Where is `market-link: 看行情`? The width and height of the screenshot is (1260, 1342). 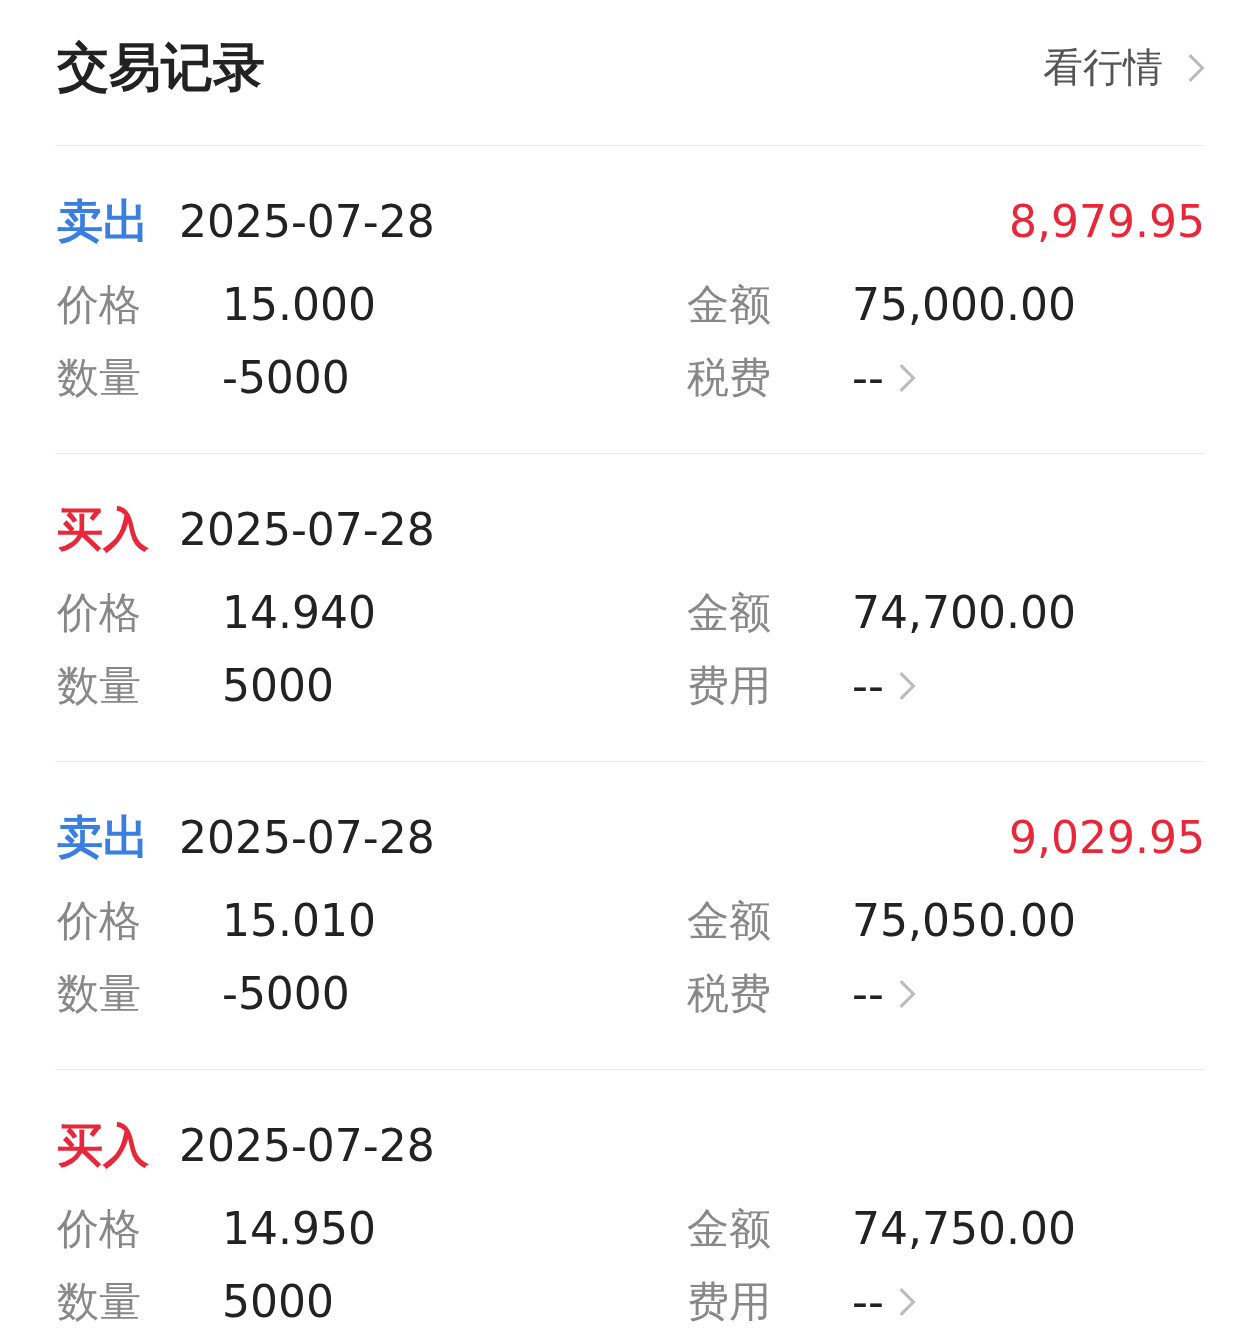
market-link: 看行情 is located at coordinates (1124, 67).